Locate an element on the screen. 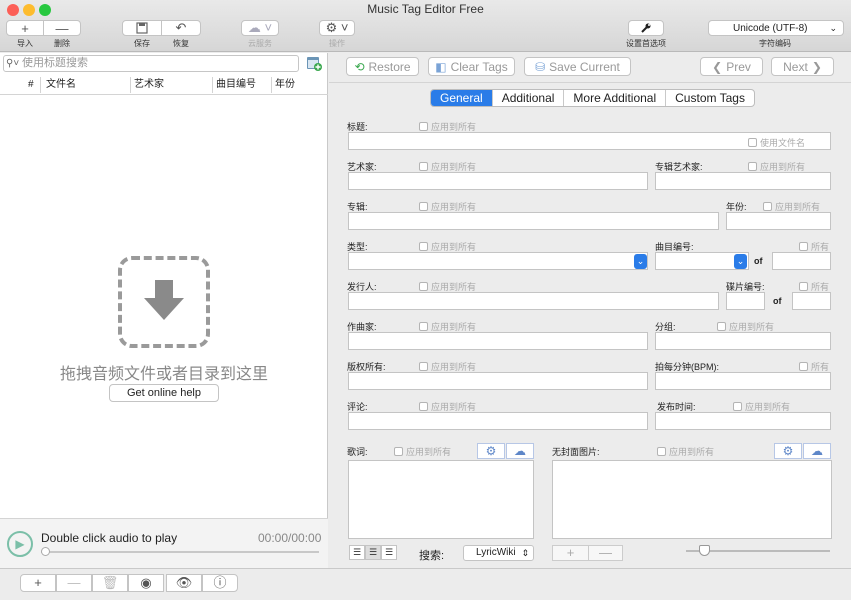  restore-tags-button: ⟲ Restore is located at coordinates (382, 66).